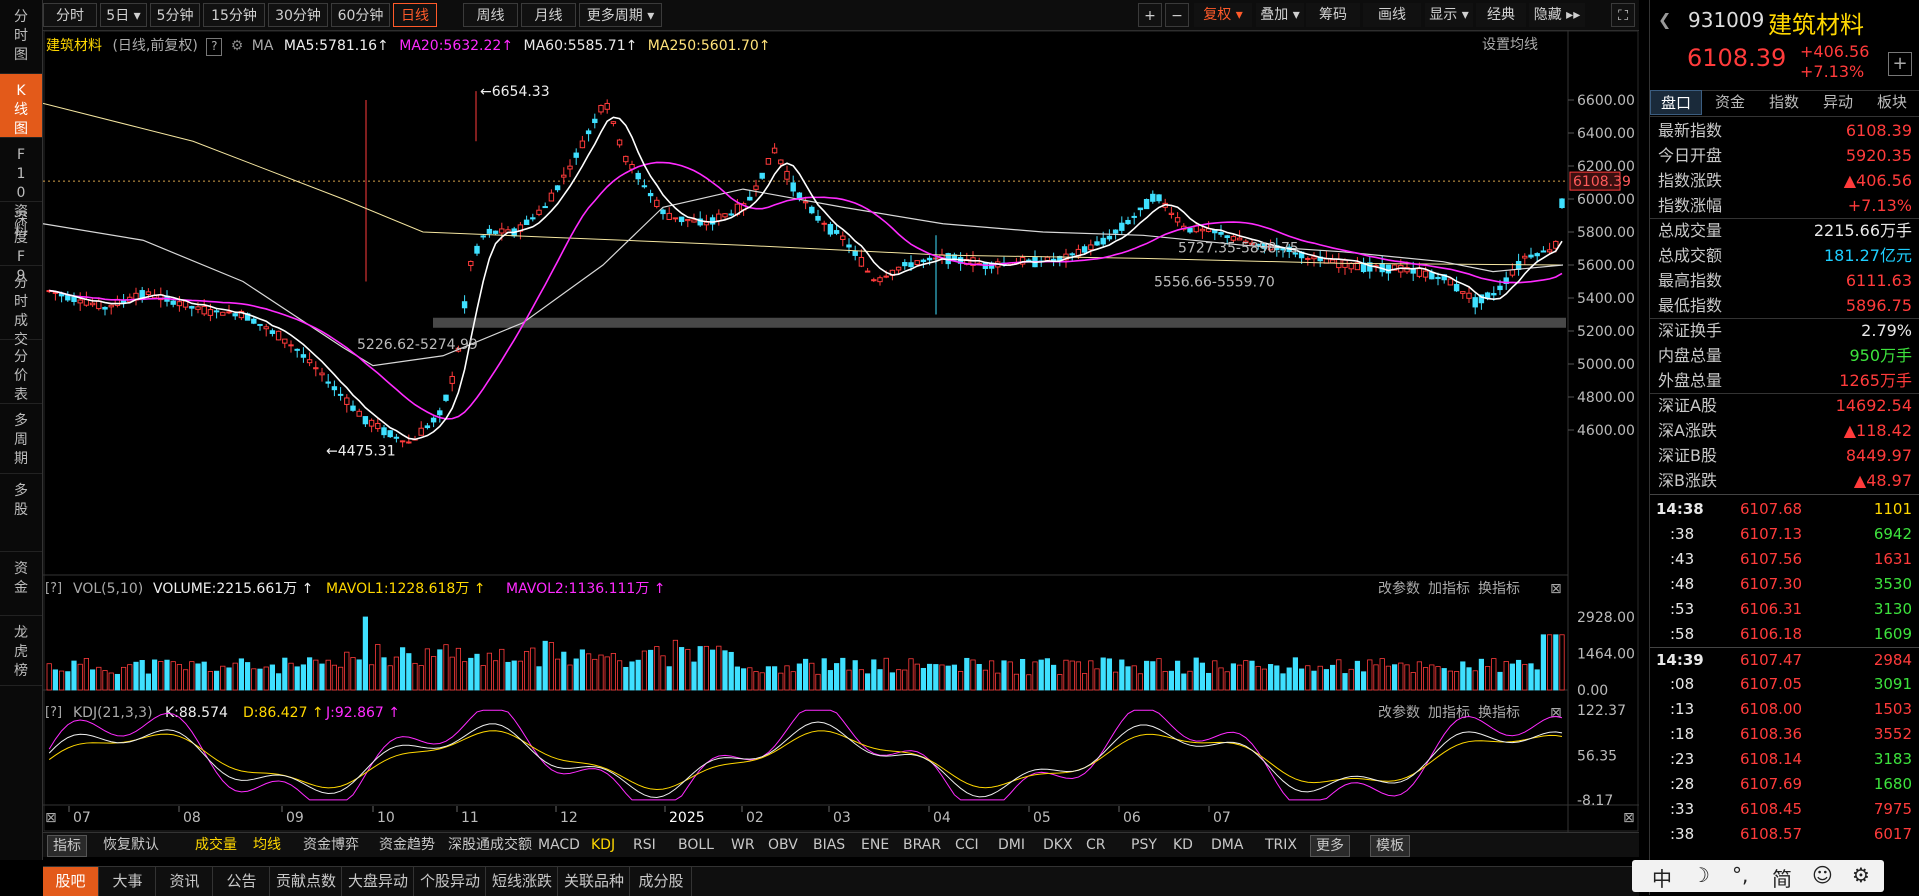  Describe the element at coordinates (1892, 102) in the screenshot. I see `quote-tab-4: 板块` at that location.